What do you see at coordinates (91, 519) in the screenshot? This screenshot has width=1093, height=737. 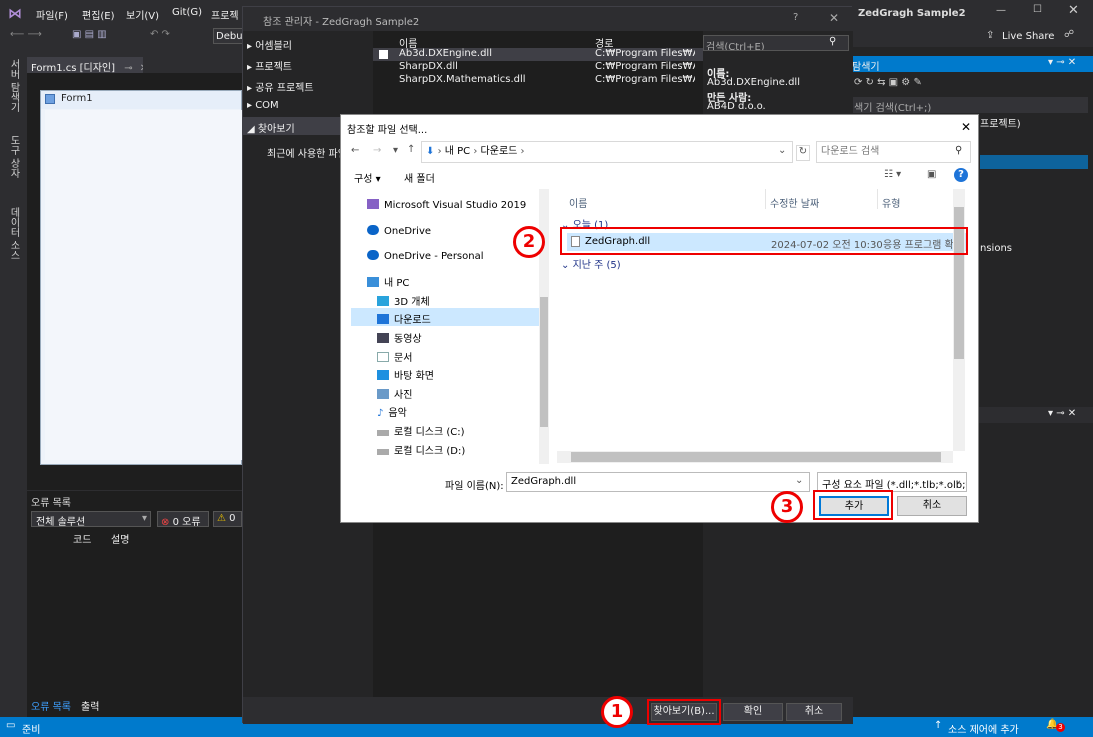 I see `error-scope-select: 전체 솔루션 ▾` at bounding box center [91, 519].